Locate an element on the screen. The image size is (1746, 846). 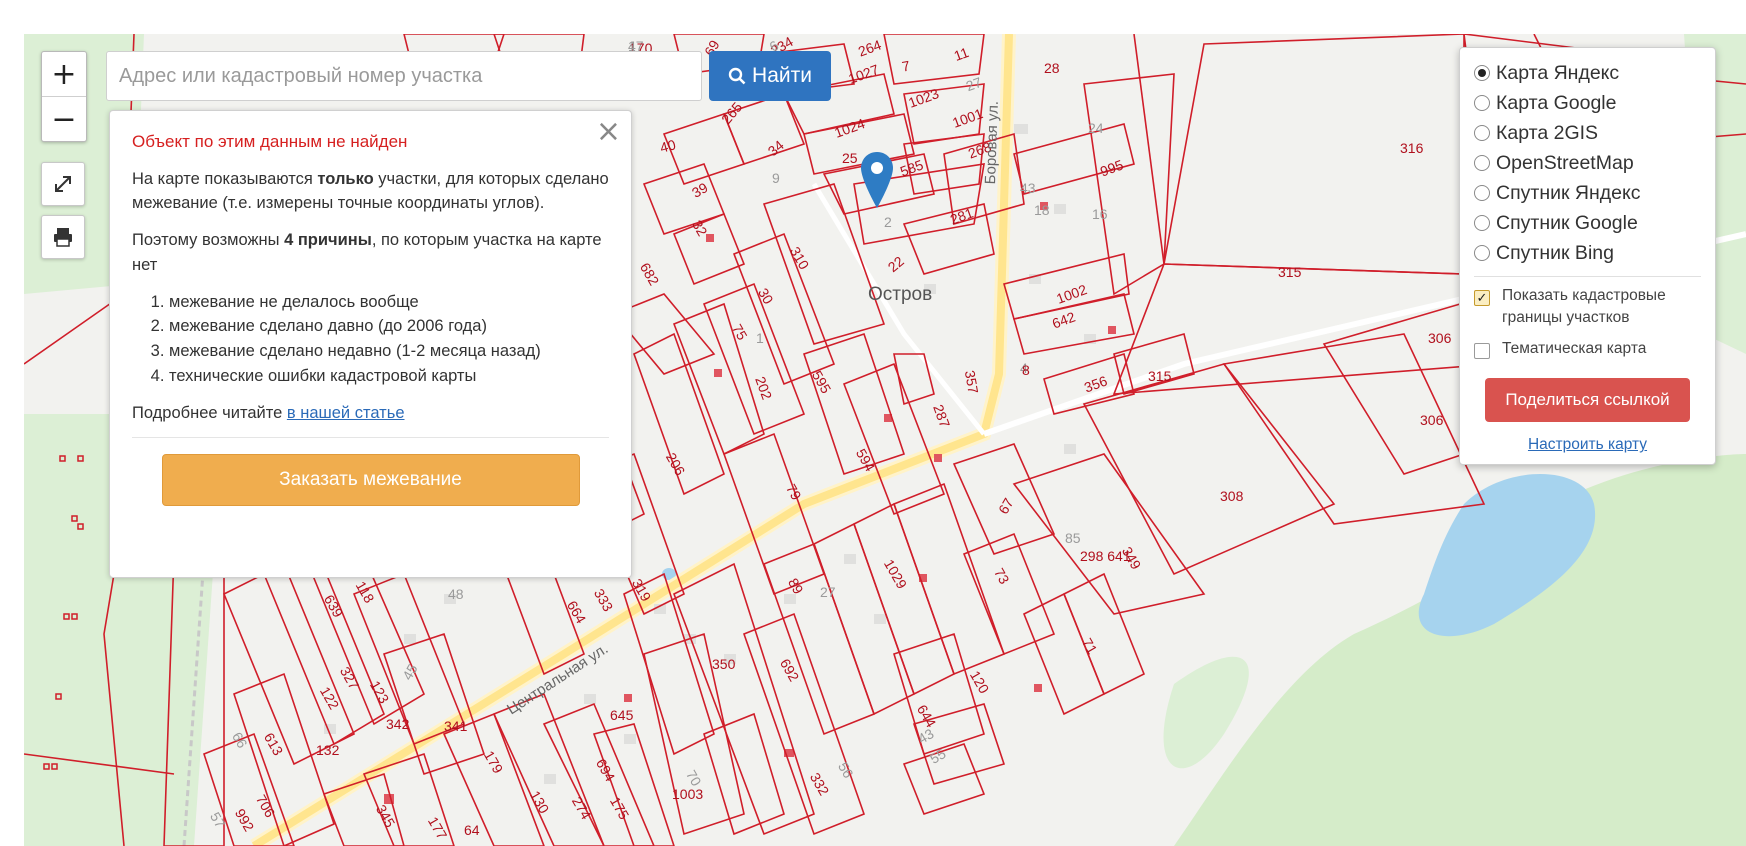
layer-option-label: Спутник Яндекс is located at coordinates (1568, 192).